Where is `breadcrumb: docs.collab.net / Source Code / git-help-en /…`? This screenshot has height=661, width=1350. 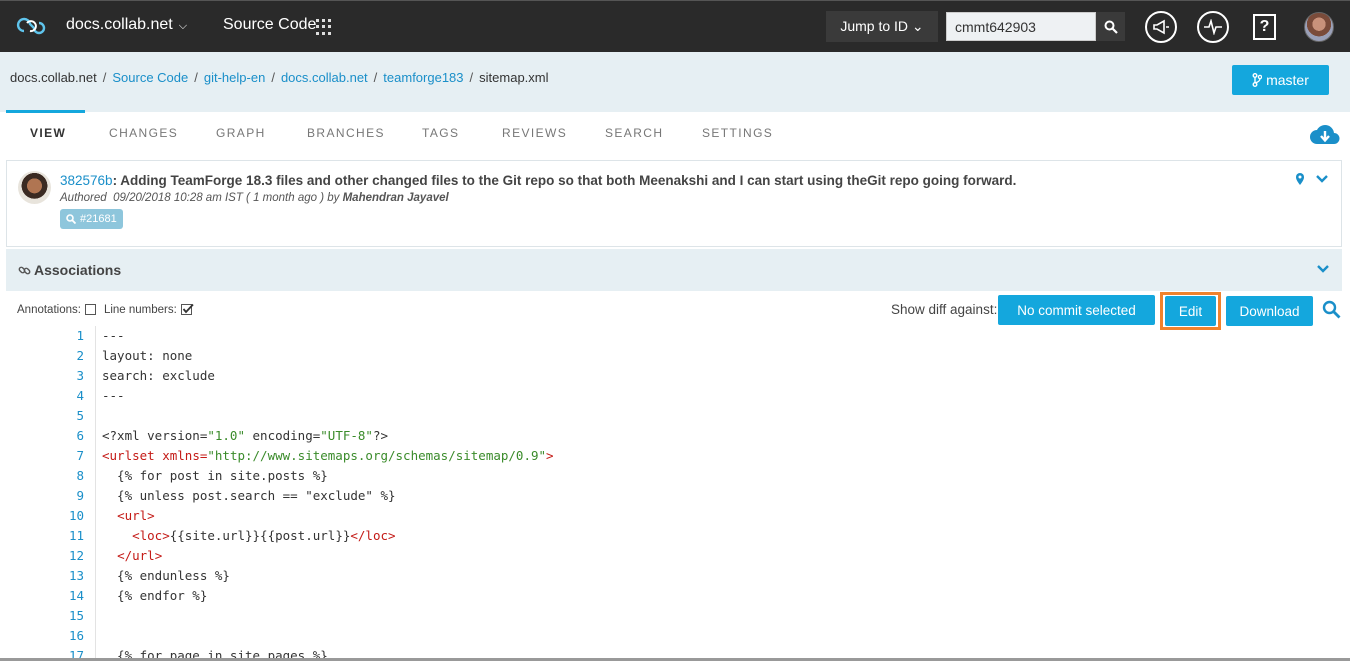 breadcrumb: docs.collab.net / Source Code / git-help-en /… is located at coordinates (279, 77).